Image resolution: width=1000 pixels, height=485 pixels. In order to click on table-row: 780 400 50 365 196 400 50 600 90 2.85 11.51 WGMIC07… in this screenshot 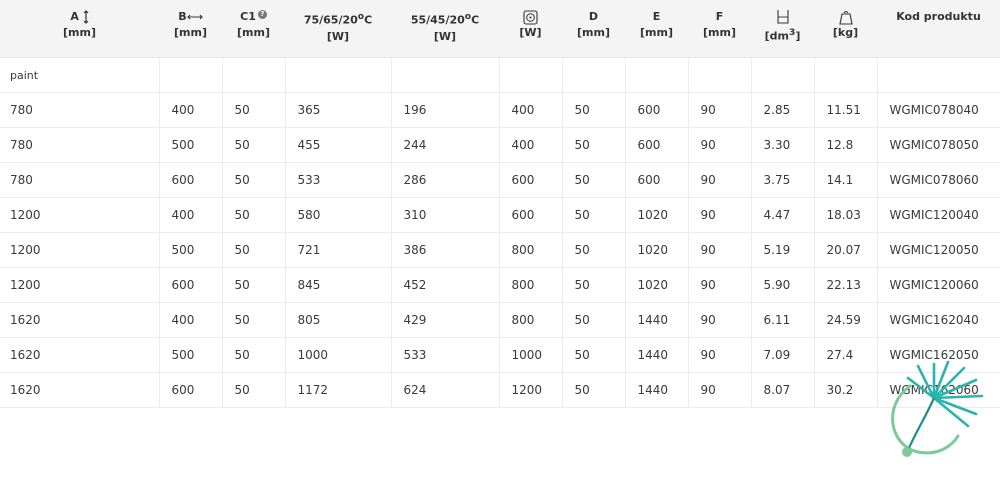, I will do `click(500, 110)`.